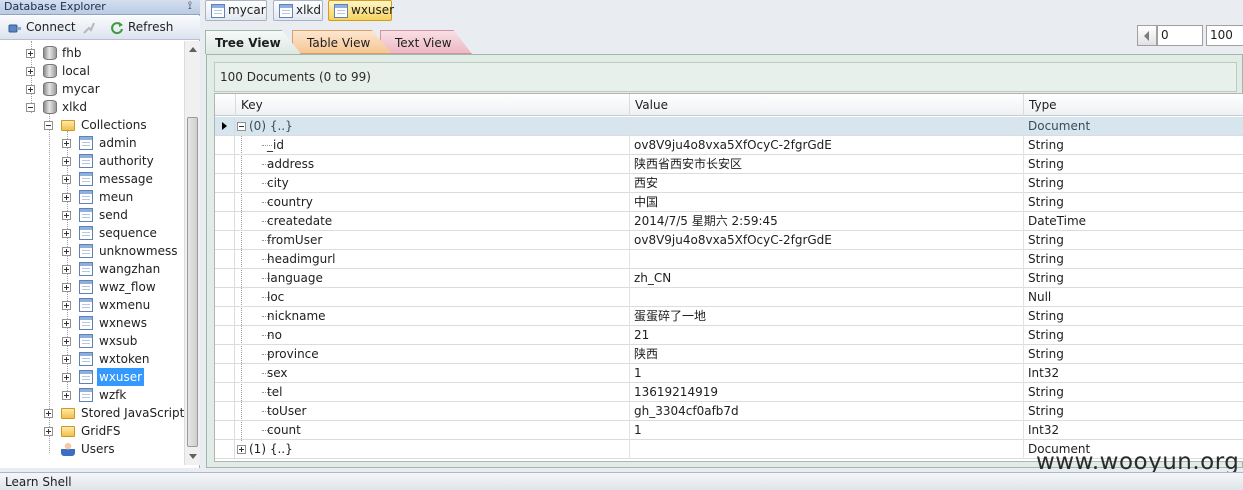  I want to click on table-row: loc Null, so click(729, 297).